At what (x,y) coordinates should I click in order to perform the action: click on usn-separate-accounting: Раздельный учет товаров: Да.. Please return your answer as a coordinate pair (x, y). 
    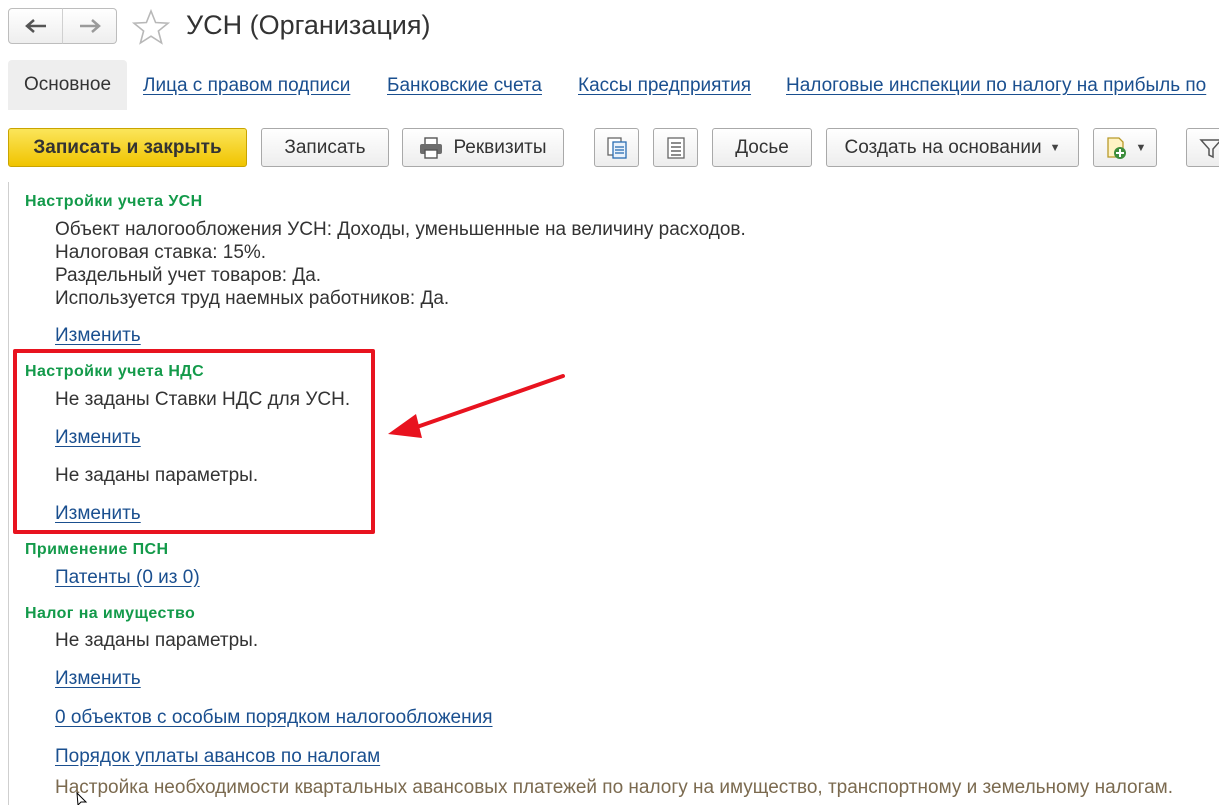
    Looking at the image, I should click on (188, 275).